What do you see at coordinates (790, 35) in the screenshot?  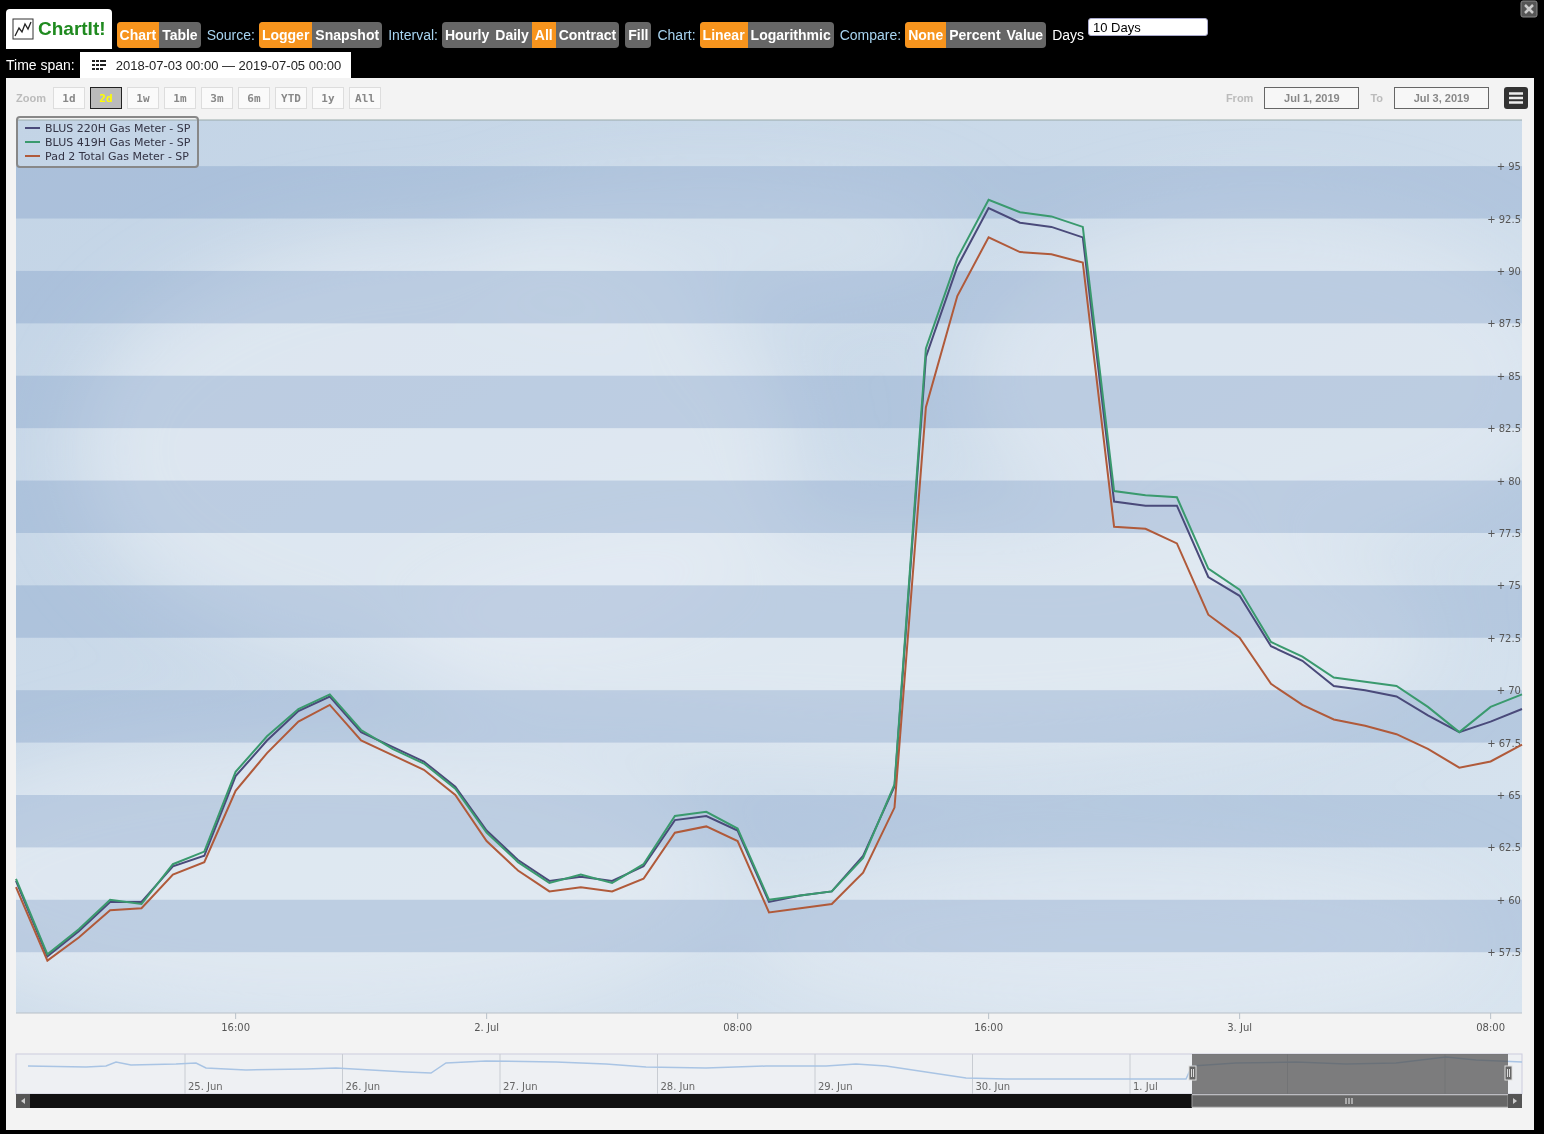 I see `toggle-button: Logarithmic` at bounding box center [790, 35].